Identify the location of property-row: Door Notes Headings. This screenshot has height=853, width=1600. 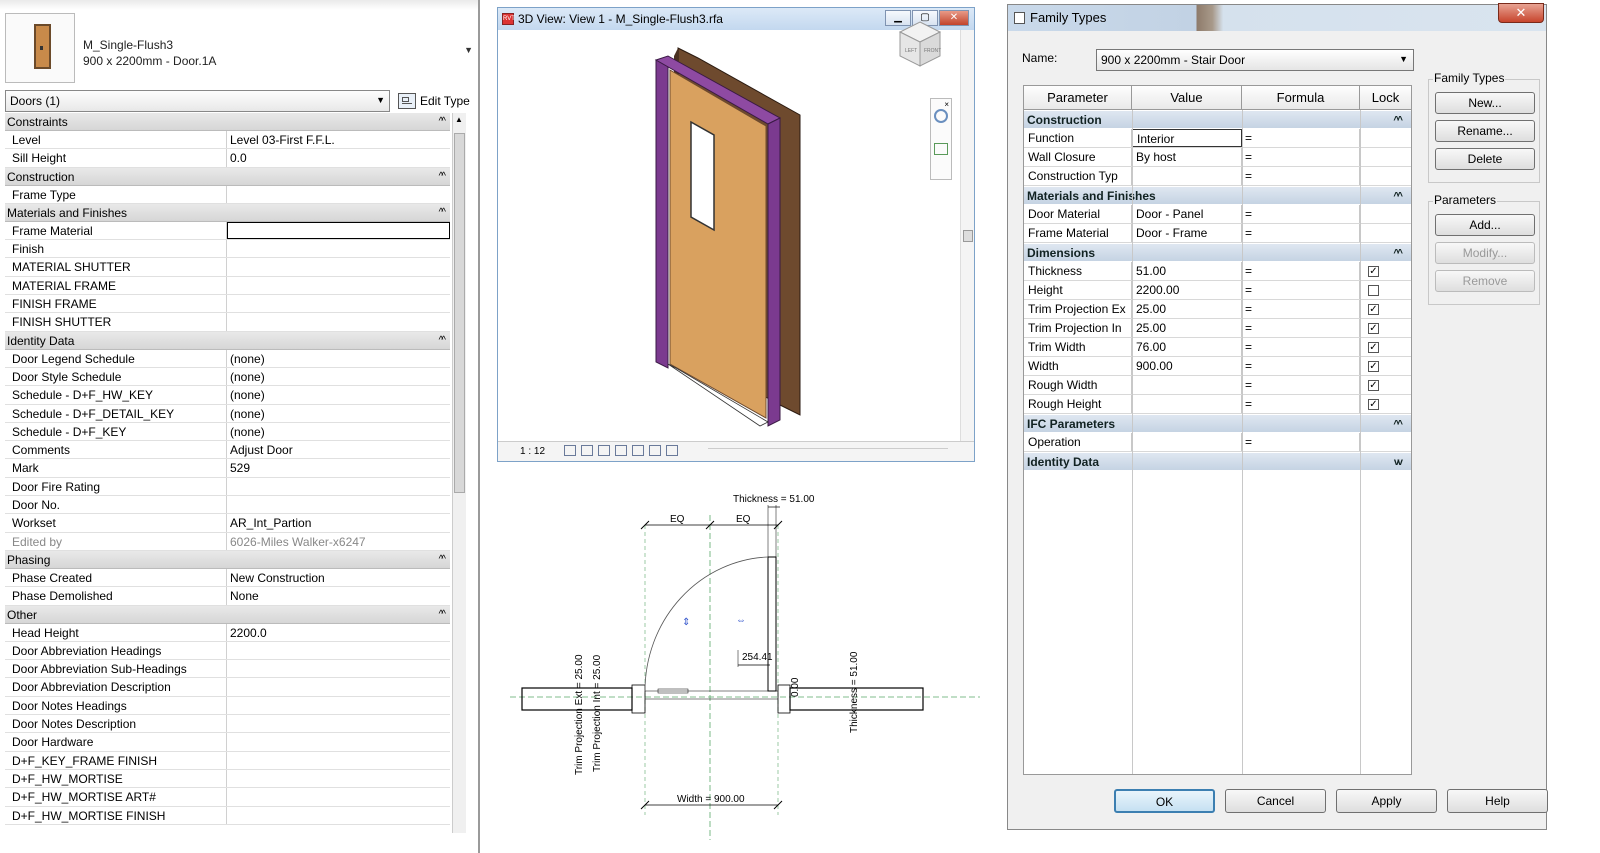
(227, 706).